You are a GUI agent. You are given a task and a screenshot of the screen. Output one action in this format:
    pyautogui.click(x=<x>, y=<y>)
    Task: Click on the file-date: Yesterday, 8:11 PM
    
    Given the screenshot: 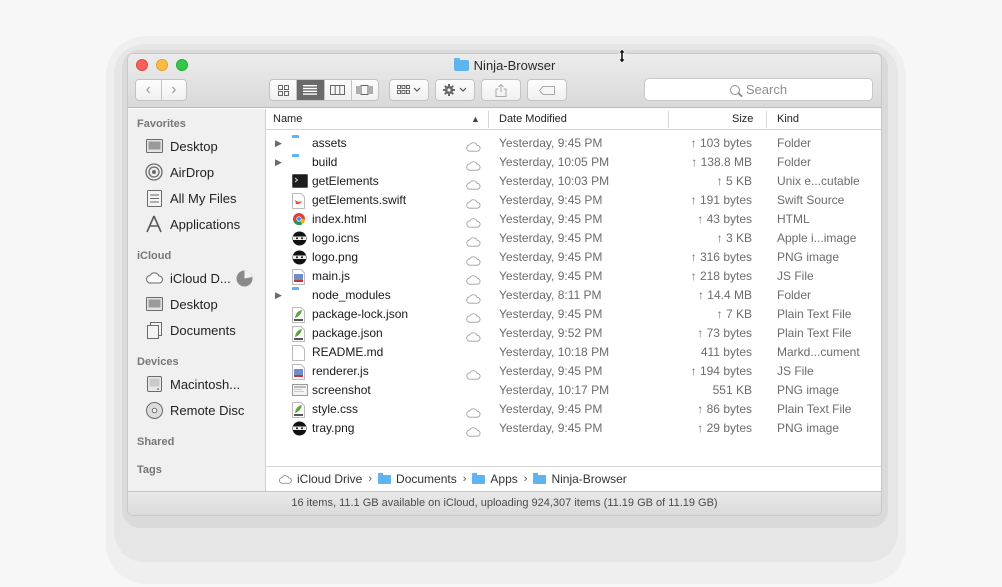 What is the action you would take?
    pyautogui.click(x=550, y=295)
    